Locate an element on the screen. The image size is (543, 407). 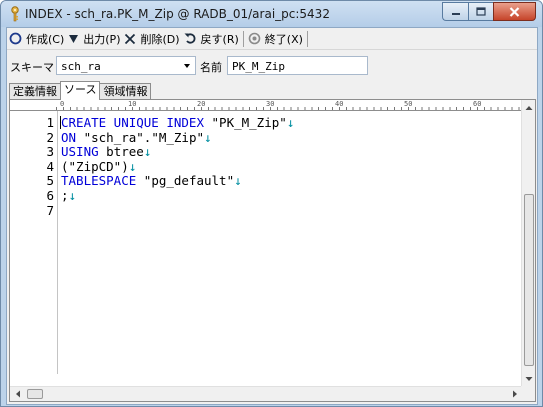
cross-icon is located at coordinates (130, 38).